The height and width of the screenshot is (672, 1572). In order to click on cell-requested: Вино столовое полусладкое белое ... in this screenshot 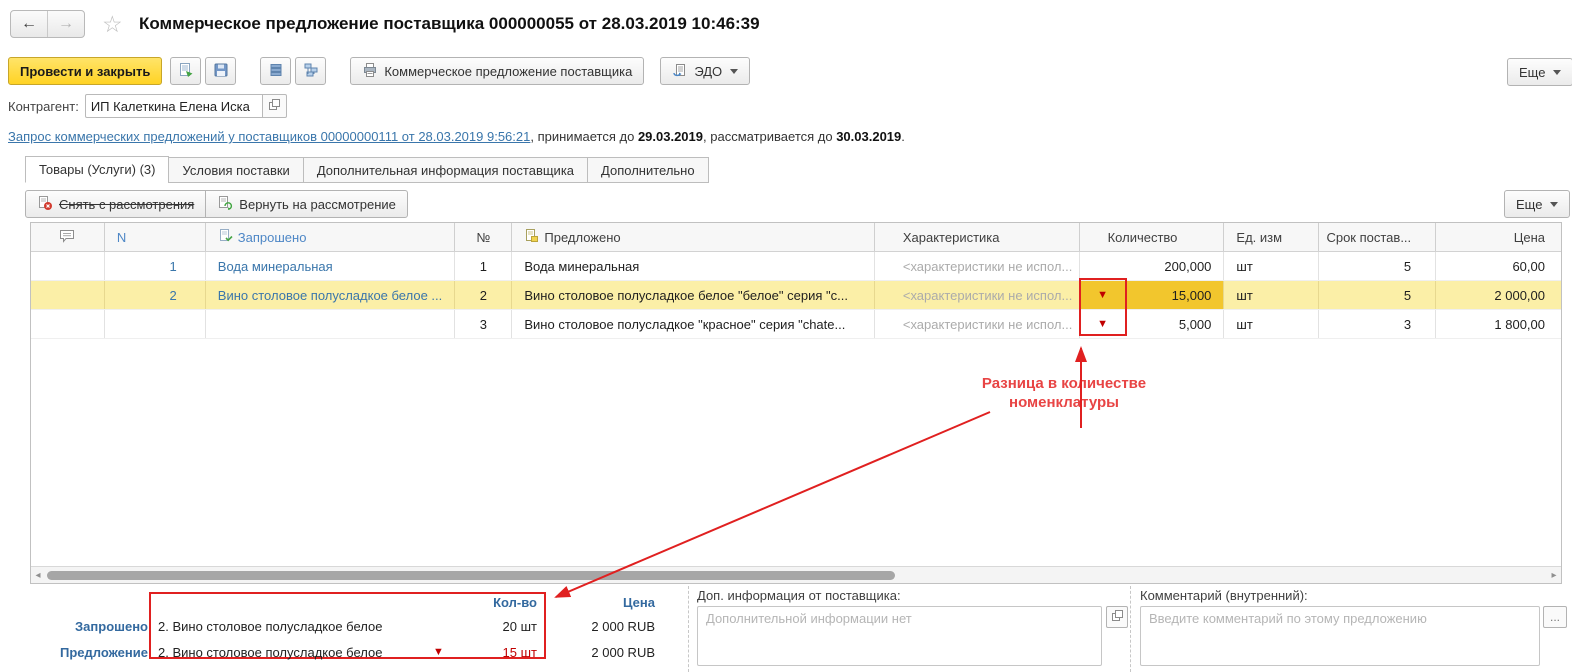, I will do `click(331, 295)`.